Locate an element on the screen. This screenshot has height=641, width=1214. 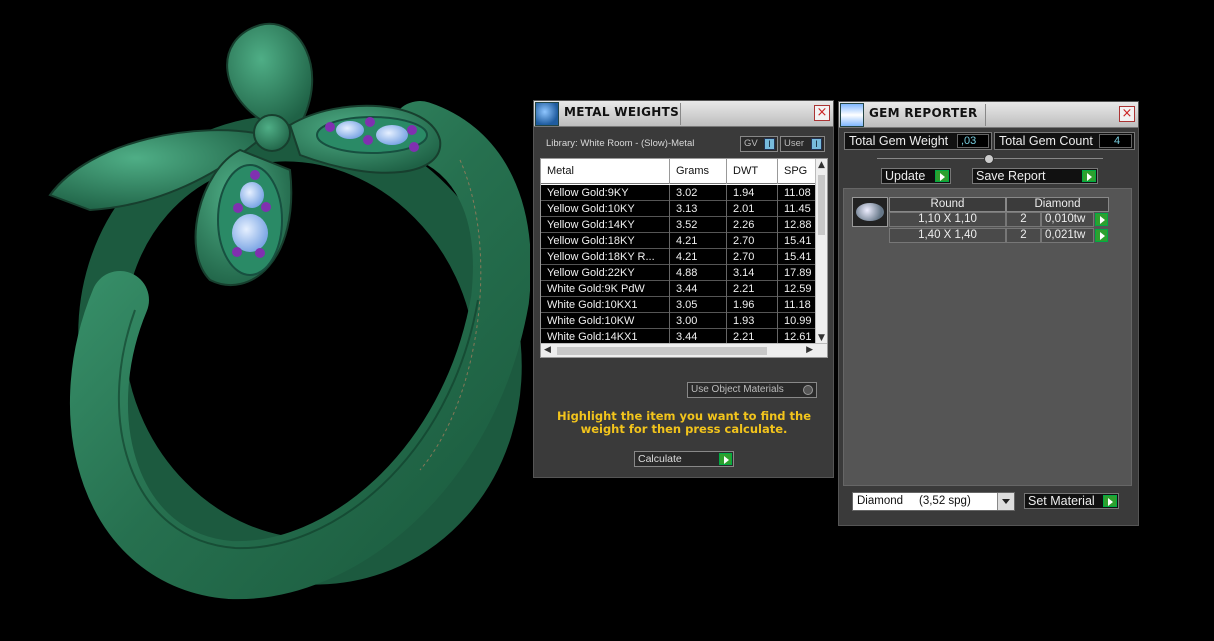
table-row: White Gold:9K PdW 3.44 2.21 12.59 is located at coordinates (679, 289).